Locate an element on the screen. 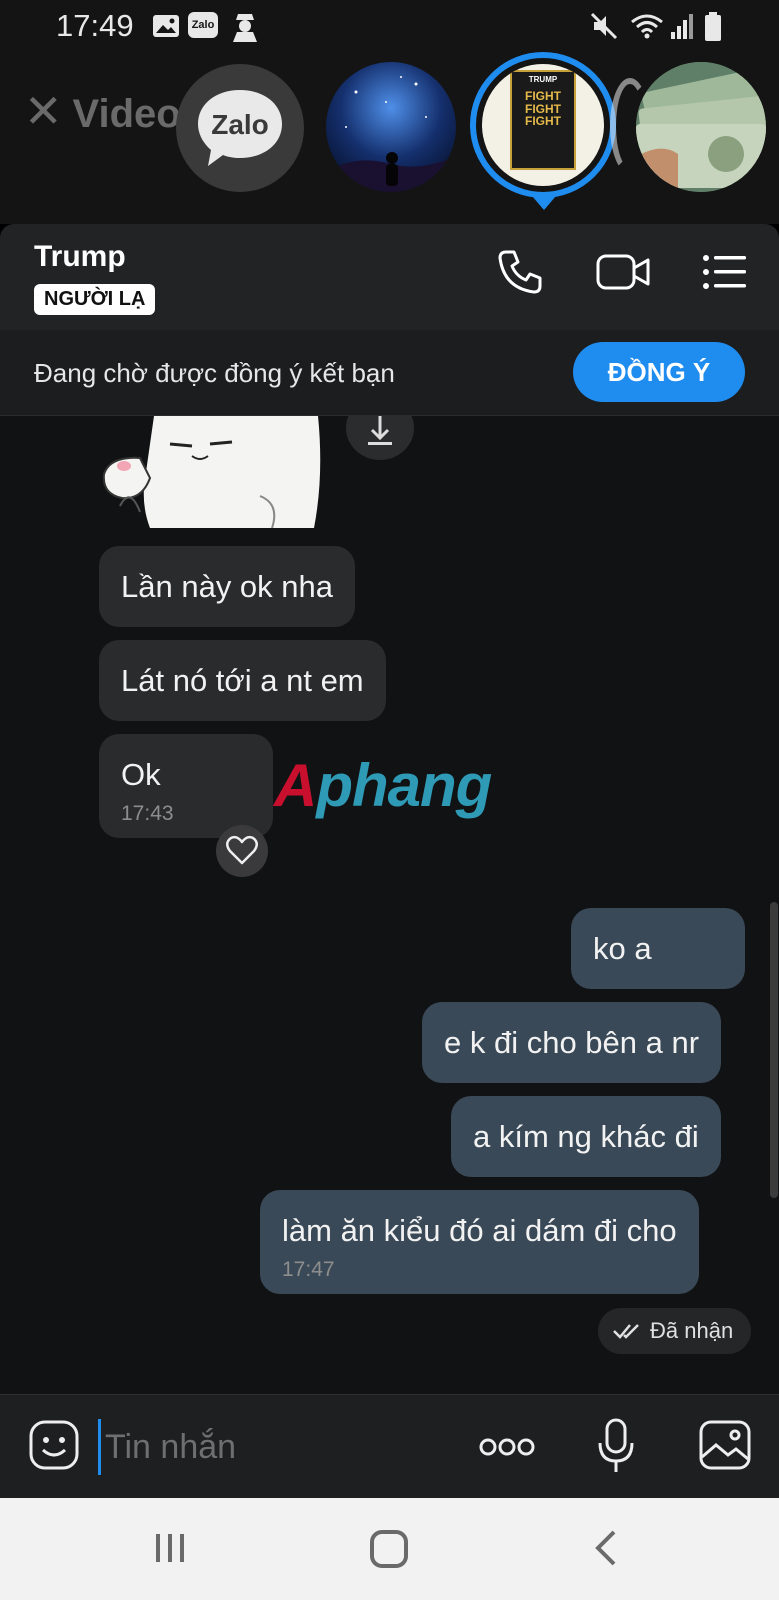 This screenshot has height=1600, width=779. night-sky-avatar-image is located at coordinates (391, 127).